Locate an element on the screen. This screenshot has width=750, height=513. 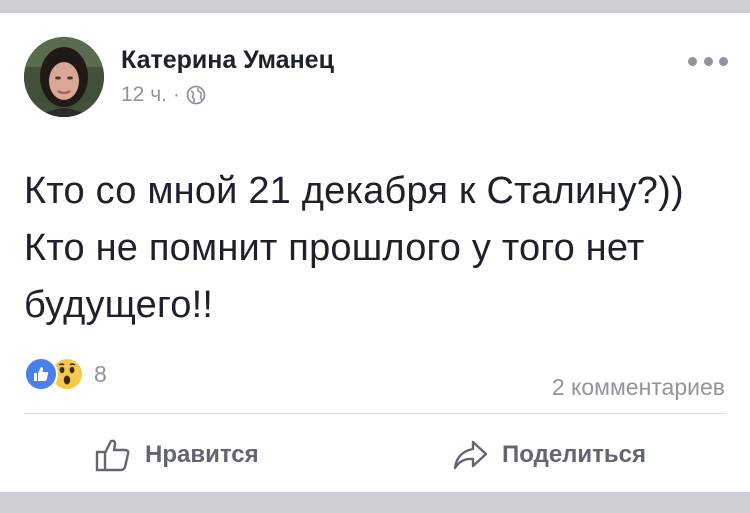
share-button: Поделиться is located at coordinates (549, 455).